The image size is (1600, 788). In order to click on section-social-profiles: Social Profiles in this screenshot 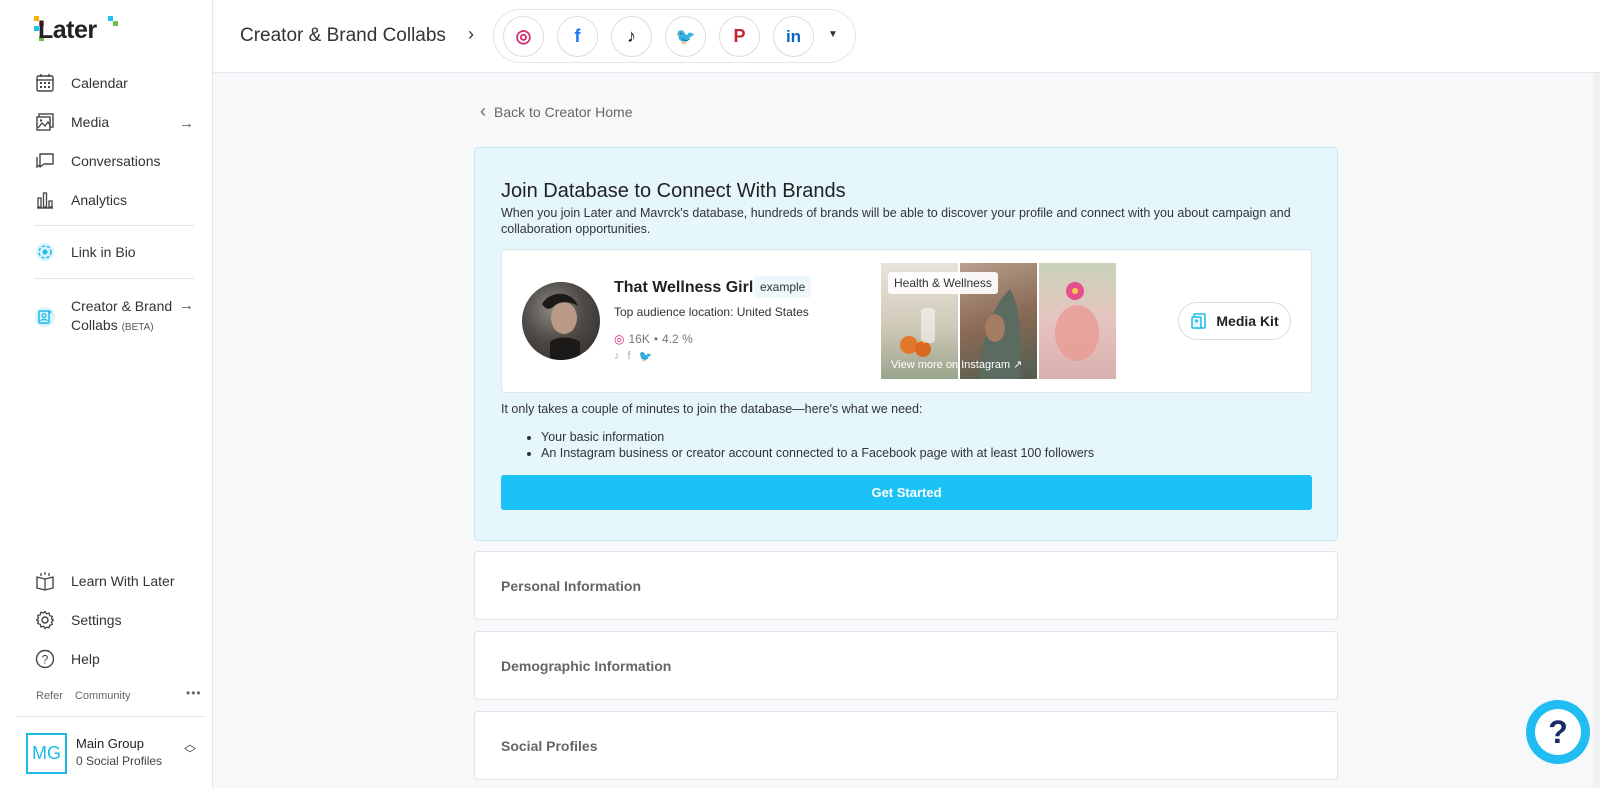, I will do `click(906, 745)`.